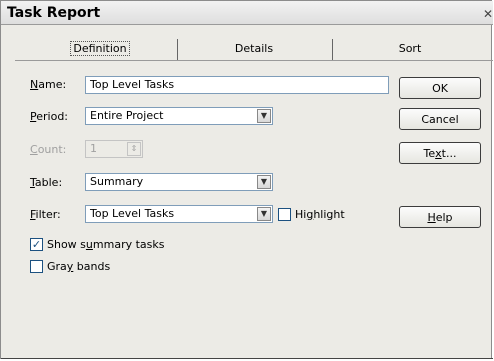 The height and width of the screenshot is (361, 494). I want to click on checkmark-icon: ✓, so click(36, 244).